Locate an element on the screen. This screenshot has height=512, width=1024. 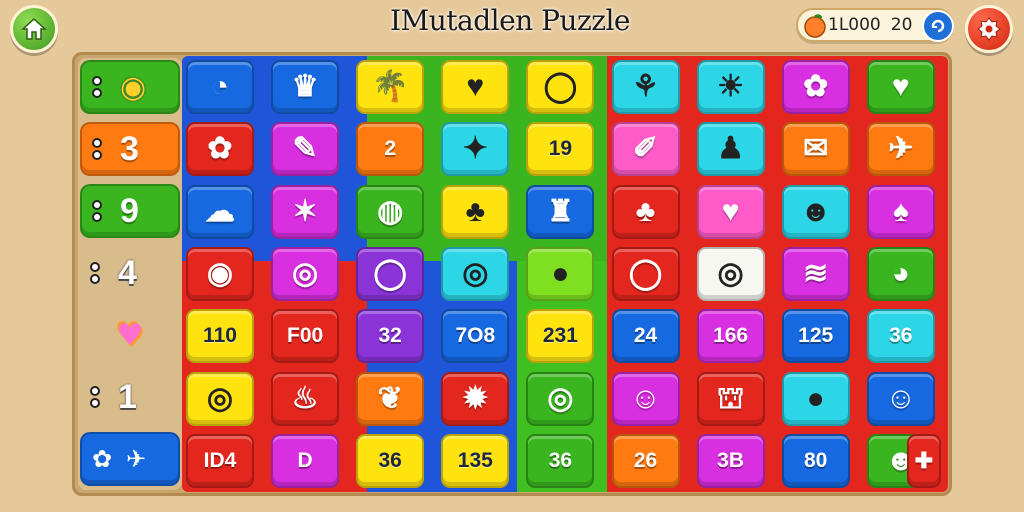
sun-icon: ☀ is located at coordinates (731, 86).